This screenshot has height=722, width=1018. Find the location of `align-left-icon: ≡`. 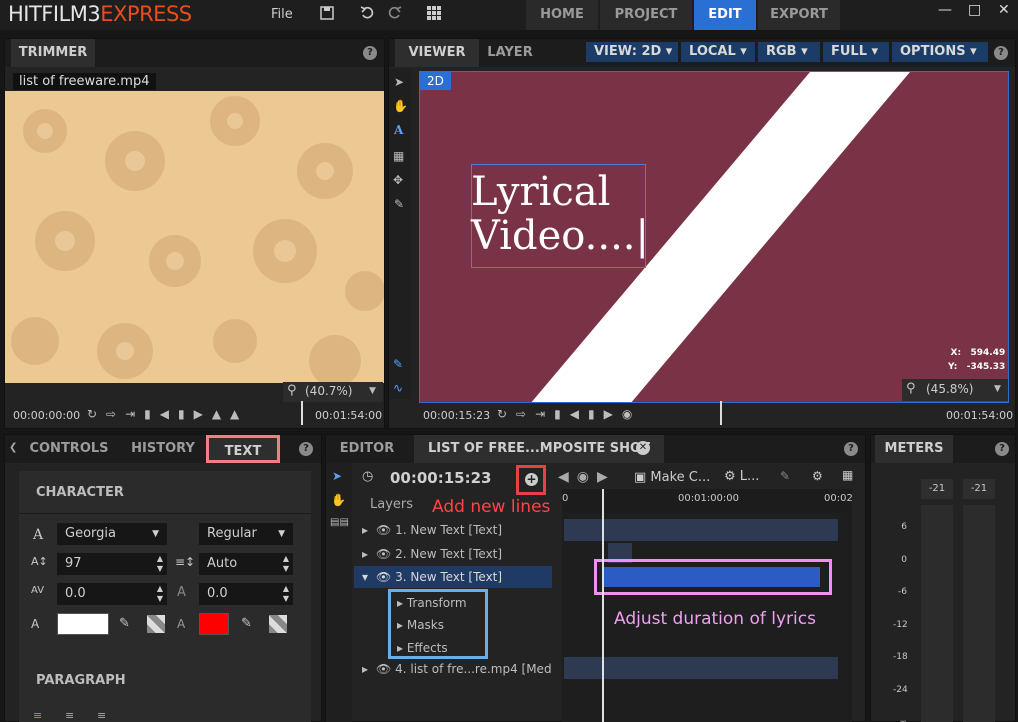

align-left-icon: ≡ is located at coordinates (37, 715).